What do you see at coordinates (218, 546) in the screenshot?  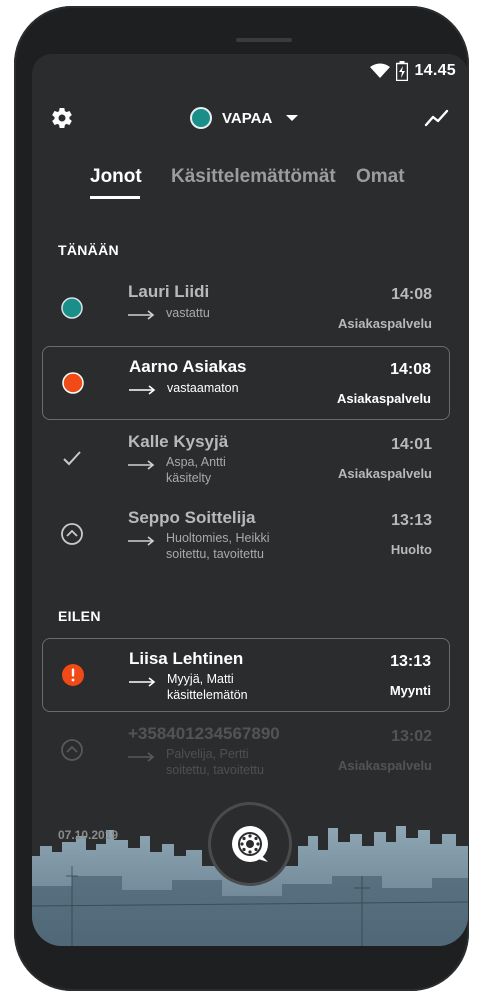 I see `call-status: Huoltomies, Heikki soitettu, tavoitettu` at bounding box center [218, 546].